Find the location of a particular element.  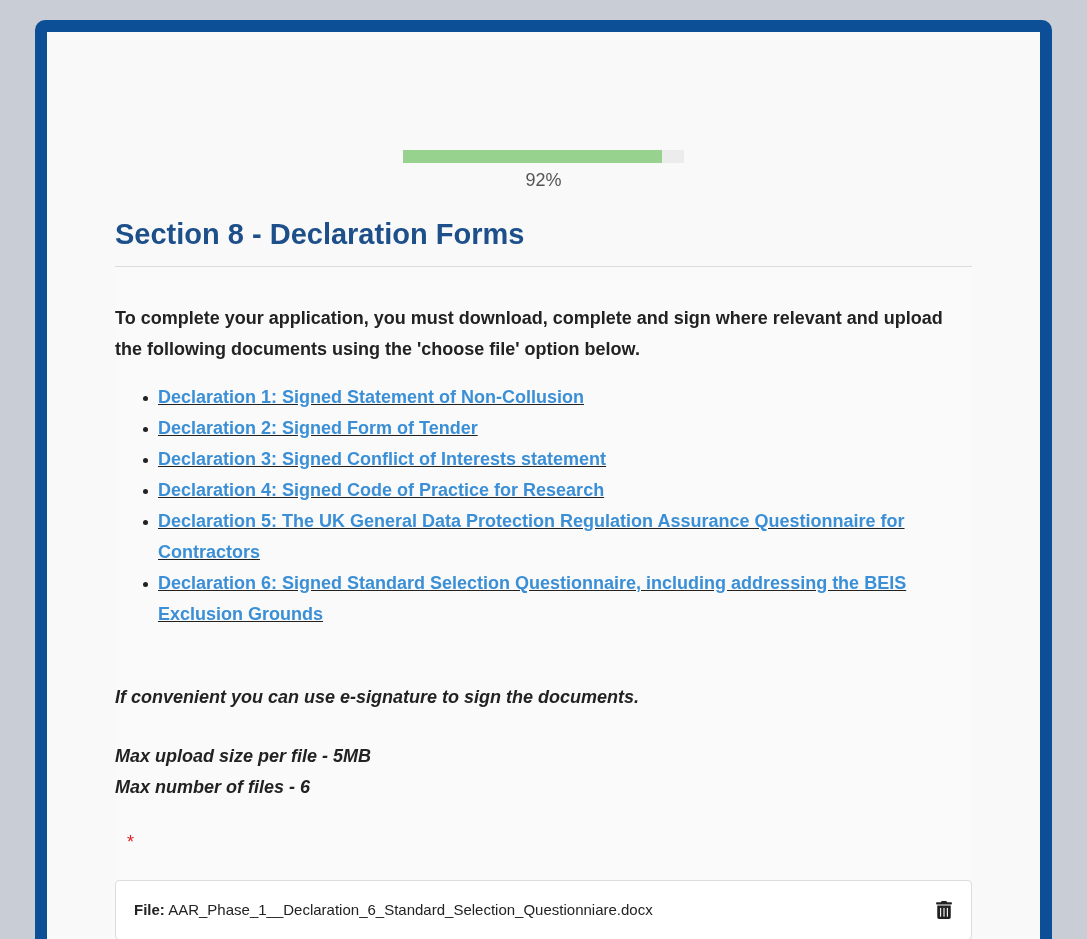

declaration-link: Declaration 5: The UK General Data Protection Regulation Assurance Questionnaire for Contractors is located at coordinates (565, 537).